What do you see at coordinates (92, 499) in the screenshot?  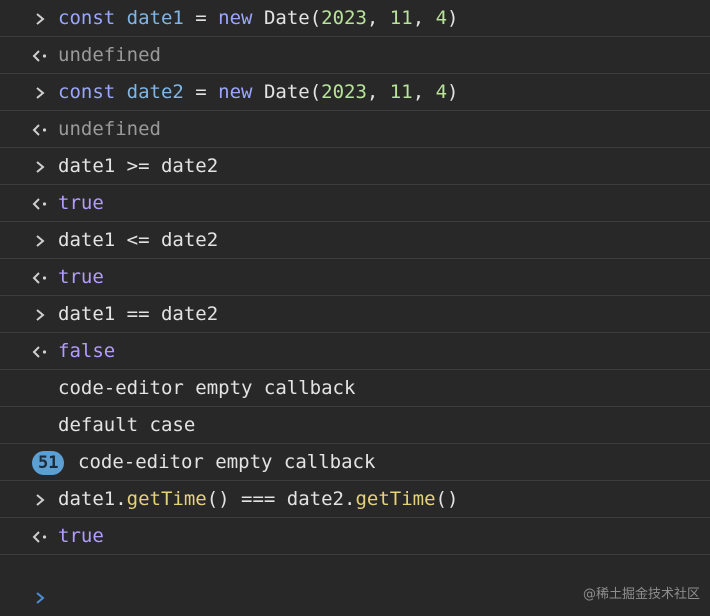 I see `code-token: date1.` at bounding box center [92, 499].